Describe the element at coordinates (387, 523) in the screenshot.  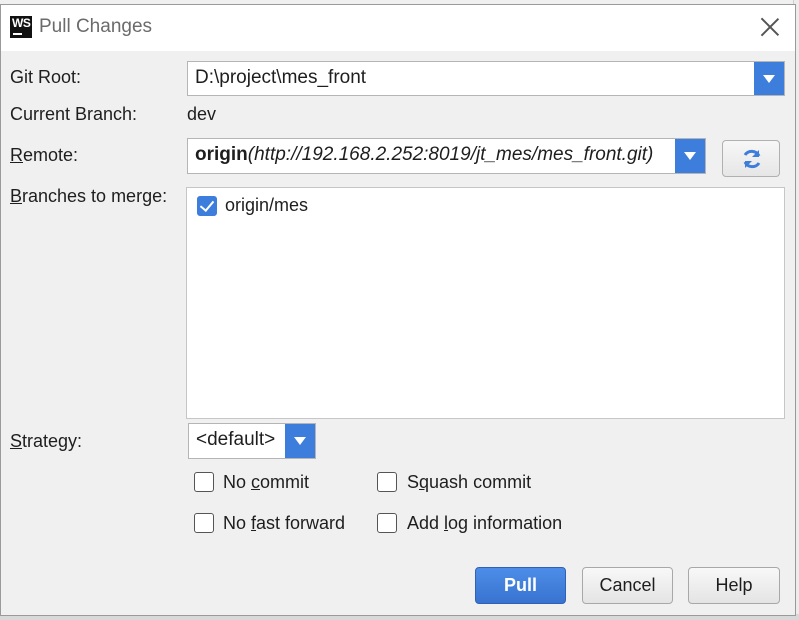
I see `add-log-information-checkbox` at that location.